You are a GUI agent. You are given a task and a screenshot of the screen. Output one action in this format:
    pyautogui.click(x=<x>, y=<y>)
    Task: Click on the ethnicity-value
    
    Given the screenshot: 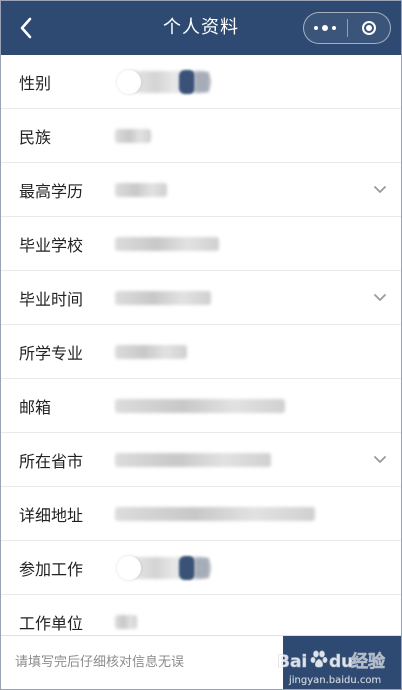 What is the action you would take?
    pyautogui.click(x=135, y=136)
    